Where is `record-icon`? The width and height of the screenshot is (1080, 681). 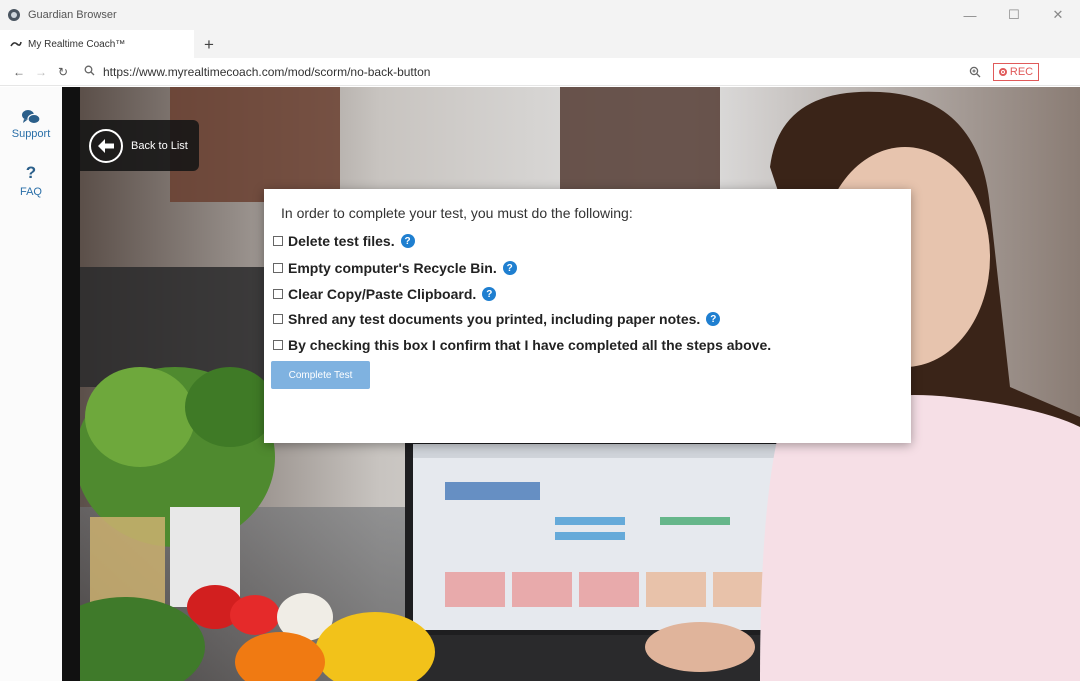 record-icon is located at coordinates (1002, 72).